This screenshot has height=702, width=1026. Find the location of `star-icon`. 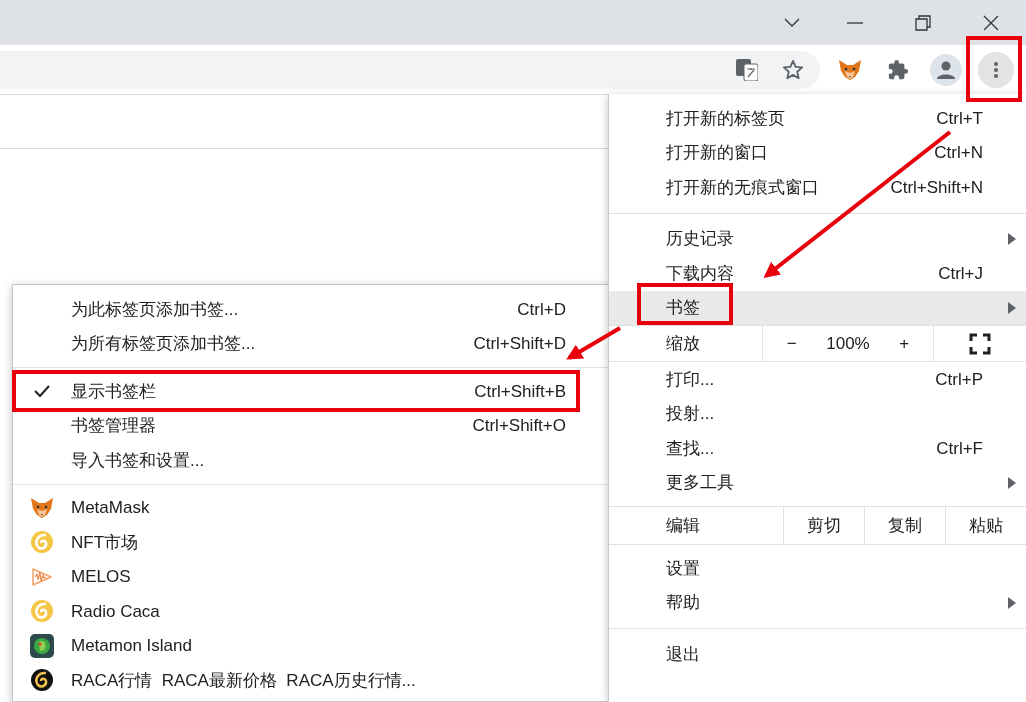

star-icon is located at coordinates (793, 69).